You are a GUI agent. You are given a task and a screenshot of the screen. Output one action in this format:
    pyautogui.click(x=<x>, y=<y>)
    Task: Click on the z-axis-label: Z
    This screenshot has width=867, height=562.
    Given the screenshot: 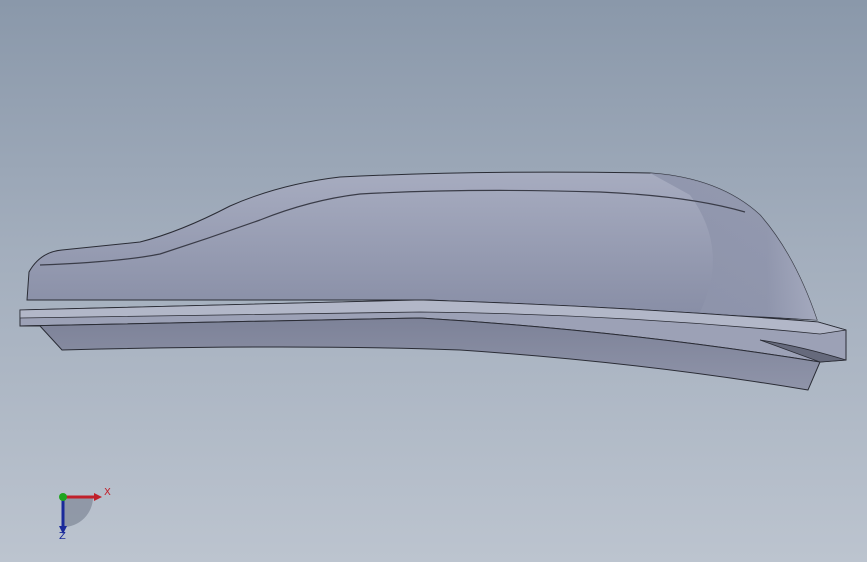 What is the action you would take?
    pyautogui.click(x=62, y=536)
    